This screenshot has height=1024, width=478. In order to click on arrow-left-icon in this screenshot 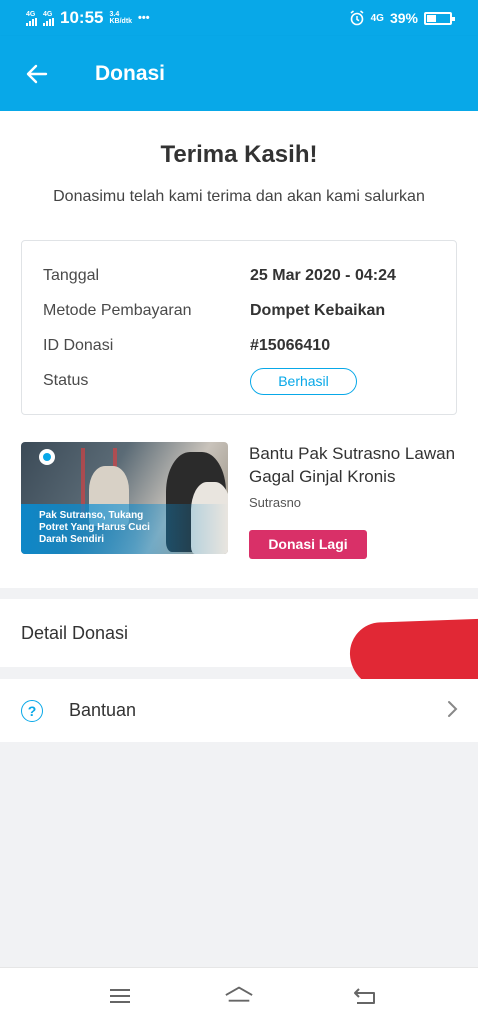, I will do `click(37, 73)`.